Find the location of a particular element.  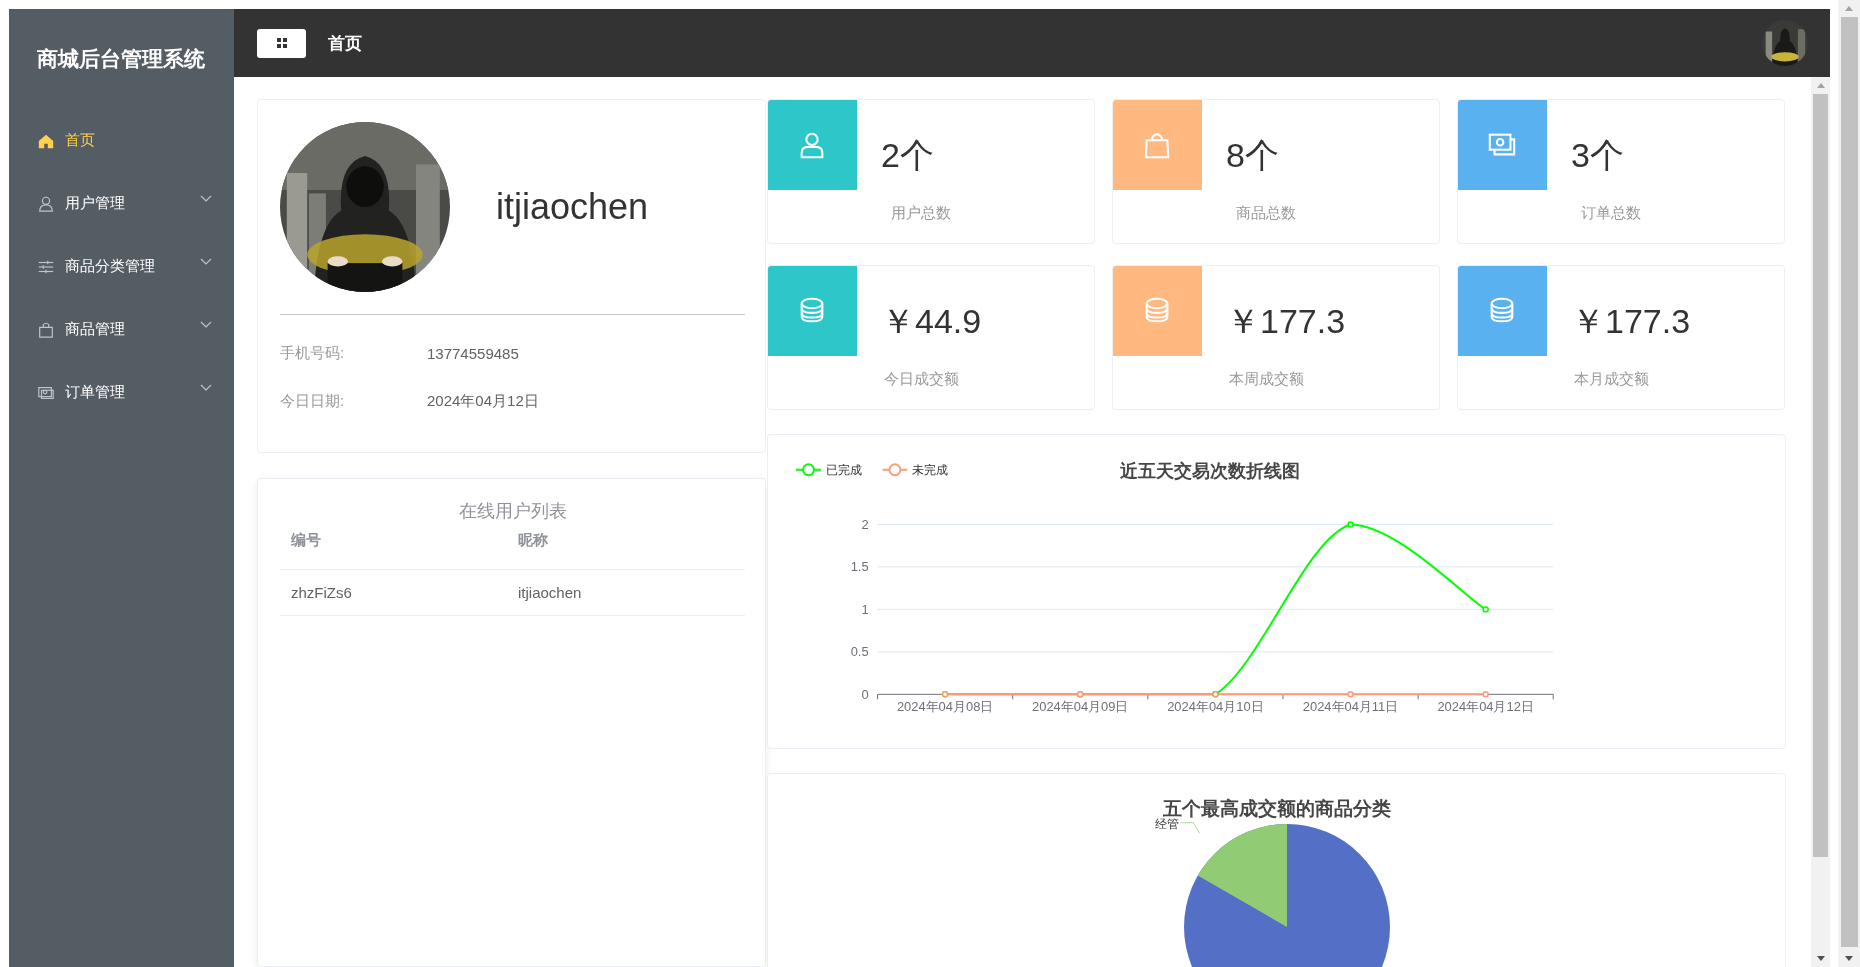

stat-label: 本月成交额 is located at coordinates (1611, 379).